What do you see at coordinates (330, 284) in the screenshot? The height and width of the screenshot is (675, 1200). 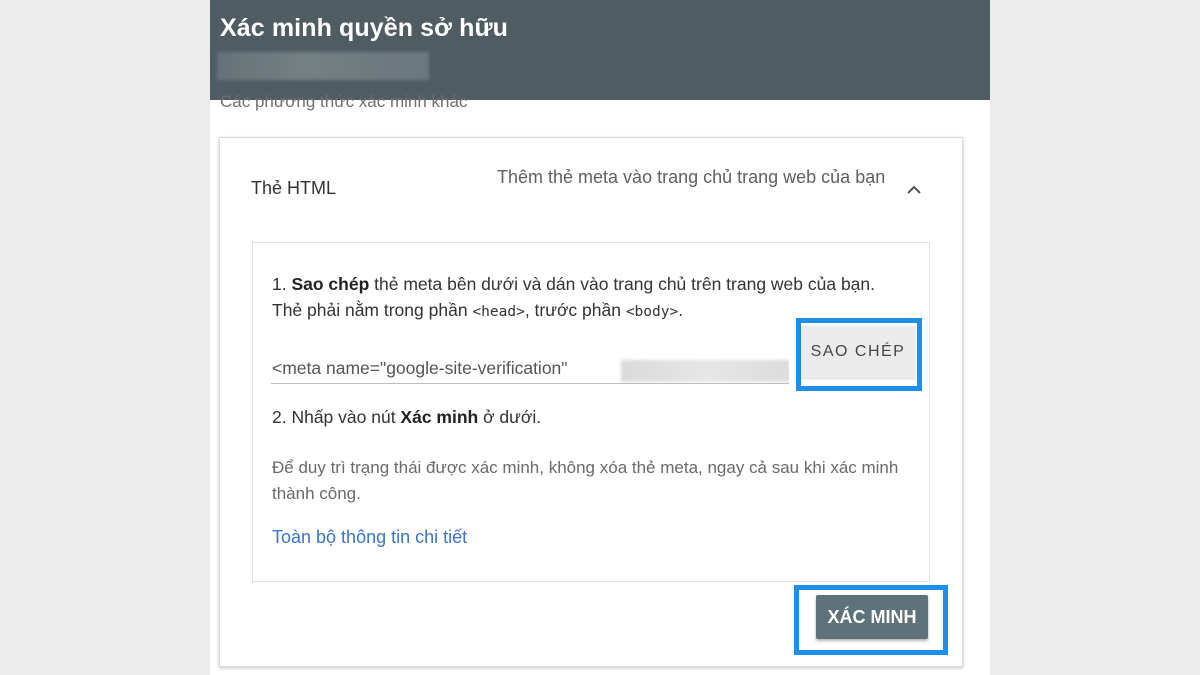 I see `step-1-bold: Sao chép` at bounding box center [330, 284].